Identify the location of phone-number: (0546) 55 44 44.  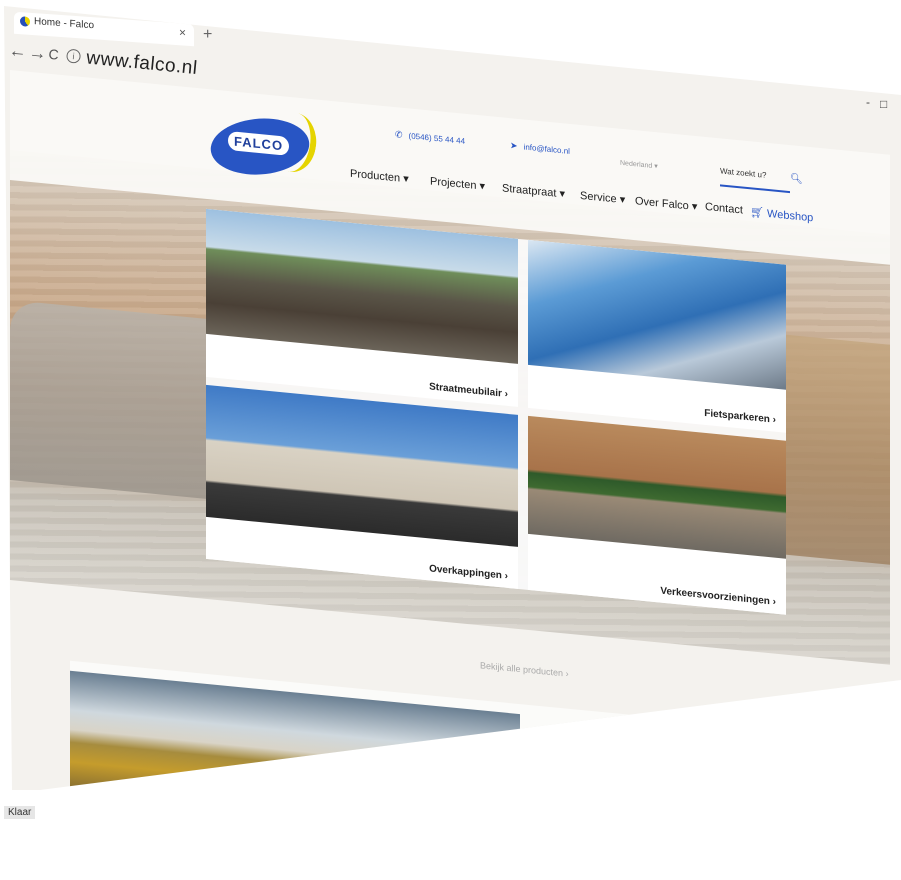
(437, 138).